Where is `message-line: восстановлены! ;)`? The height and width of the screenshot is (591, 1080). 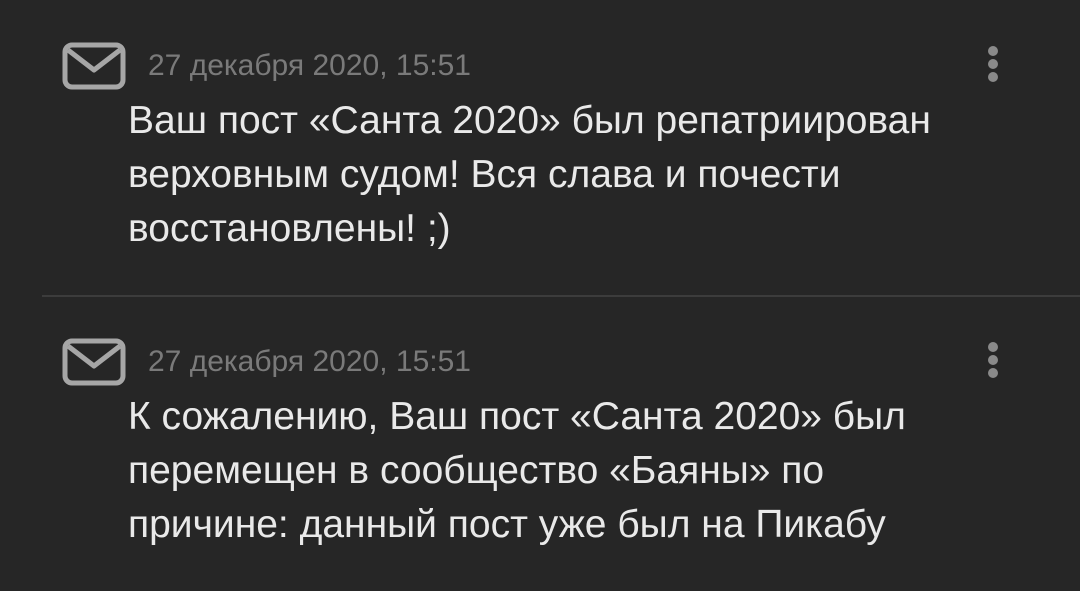
message-line: восстановлены! ;) is located at coordinates (289, 228).